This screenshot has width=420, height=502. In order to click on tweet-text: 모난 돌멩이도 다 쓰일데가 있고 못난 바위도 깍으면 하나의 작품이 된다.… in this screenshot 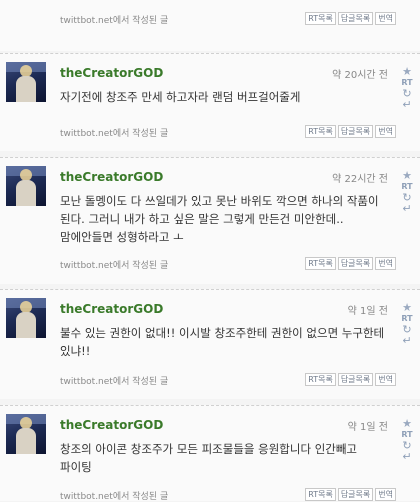, I will do `click(219, 219)`.